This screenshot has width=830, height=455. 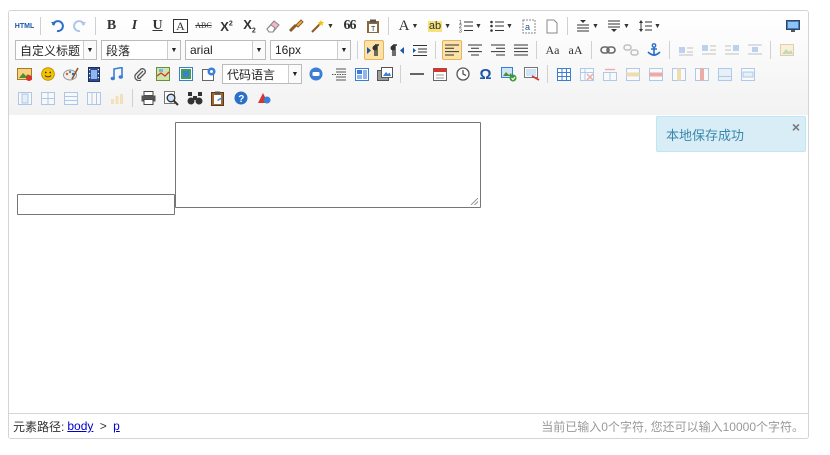 What do you see at coordinates (56, 50) in the screenshot?
I see `custom-style-select: 自定义标题 ▼` at bounding box center [56, 50].